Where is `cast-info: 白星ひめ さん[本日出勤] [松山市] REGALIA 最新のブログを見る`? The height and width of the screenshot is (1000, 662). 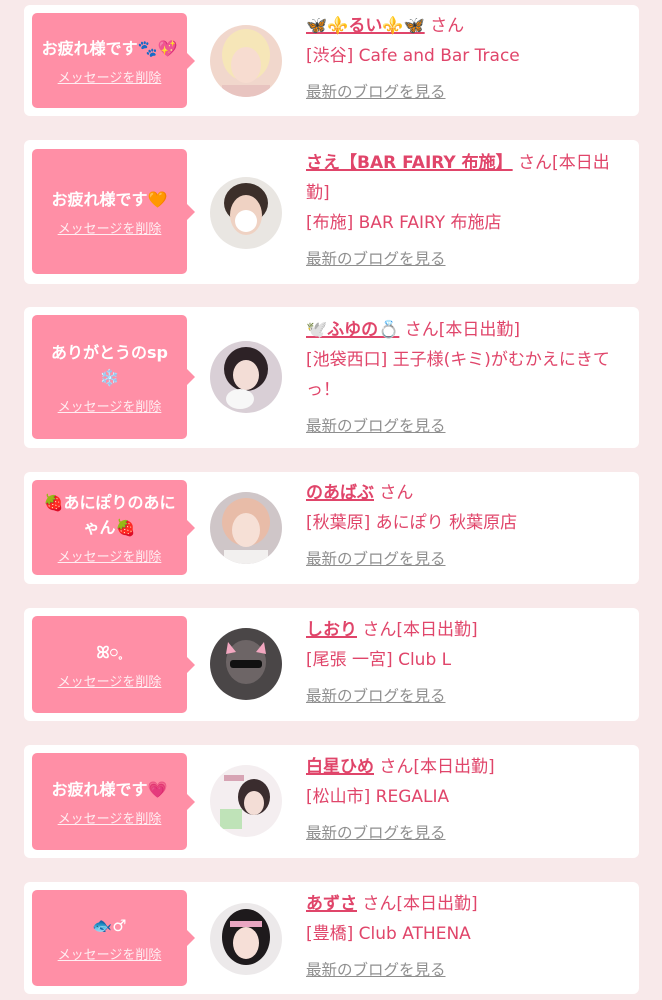
cast-info: 白星ひめ さん[本日出勤] [松山市] REGALIA 最新のブログを見る is located at coordinates (466, 800).